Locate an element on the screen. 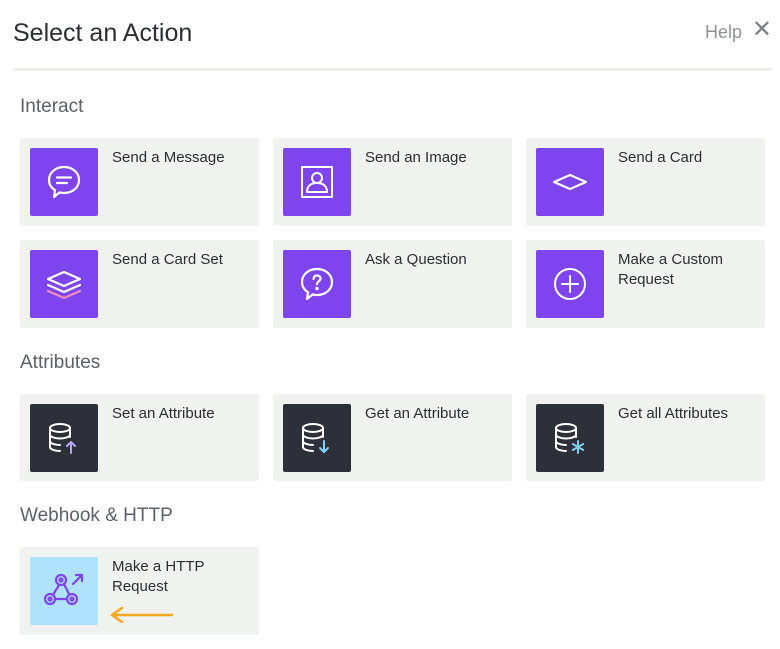 The image size is (780, 649). database-upload-icon is located at coordinates (64, 438).